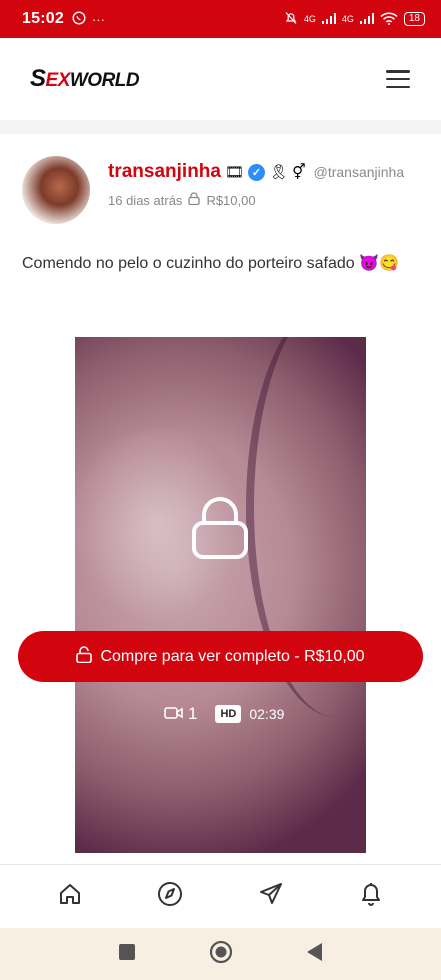  I want to click on compass-icon, so click(170, 896).